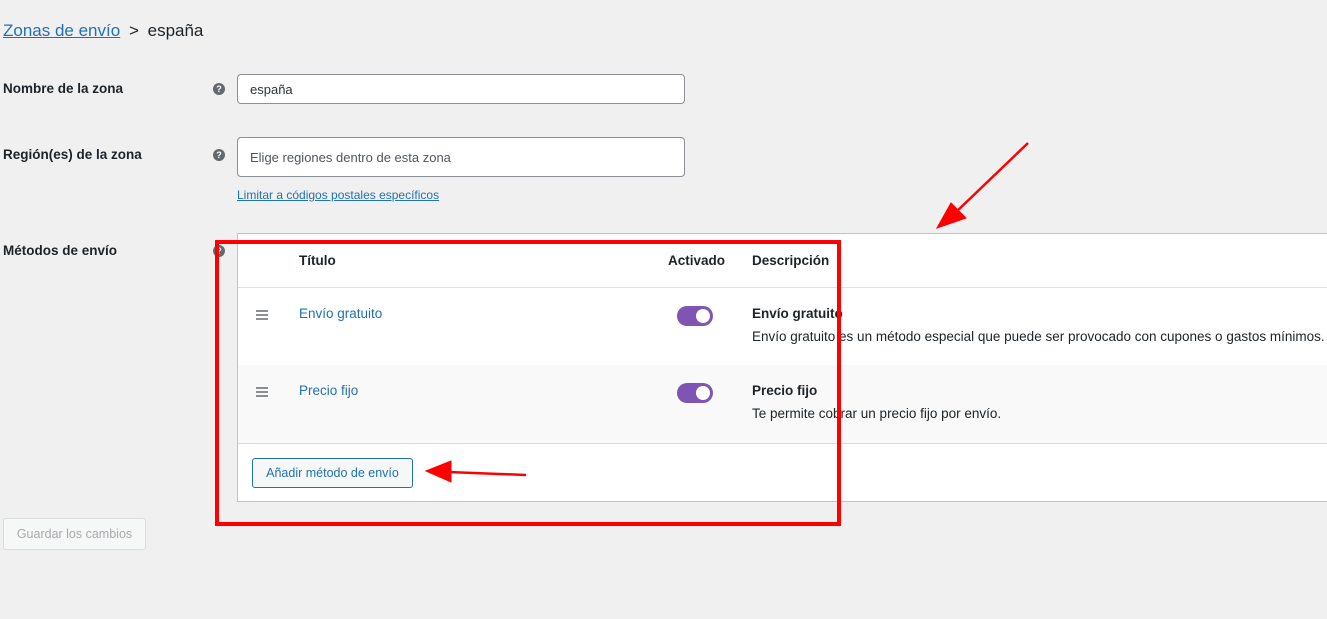  Describe the element at coordinates (991, 178) in the screenshot. I see `annotation-arrow-top` at that location.